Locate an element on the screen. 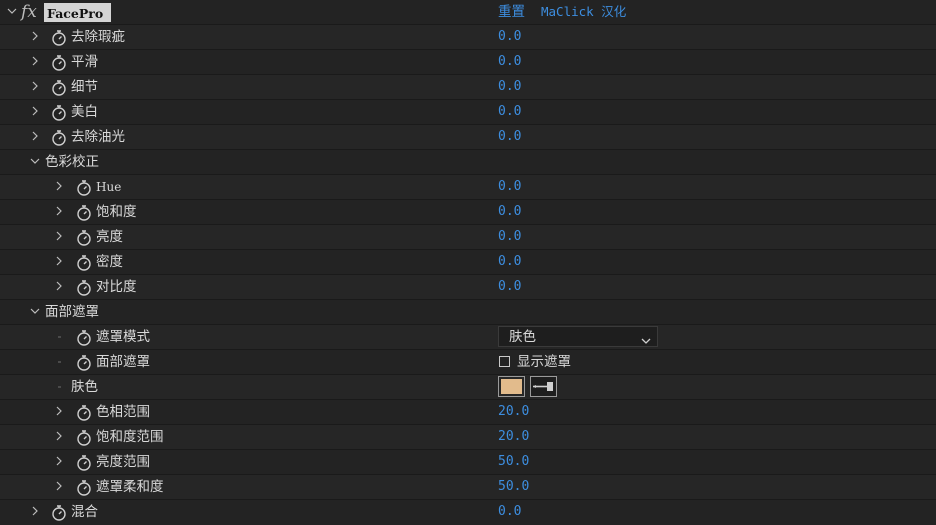 The image size is (936, 525). param-label: Hue is located at coordinates (109, 187).